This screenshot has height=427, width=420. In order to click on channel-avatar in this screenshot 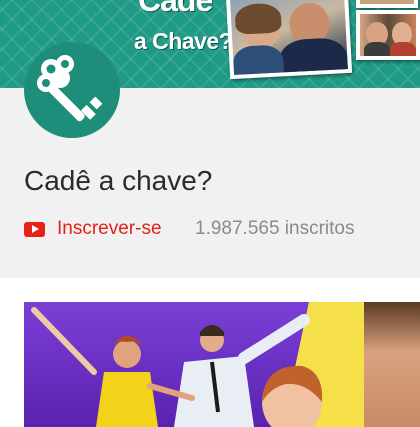, I will do `click(72, 90)`.